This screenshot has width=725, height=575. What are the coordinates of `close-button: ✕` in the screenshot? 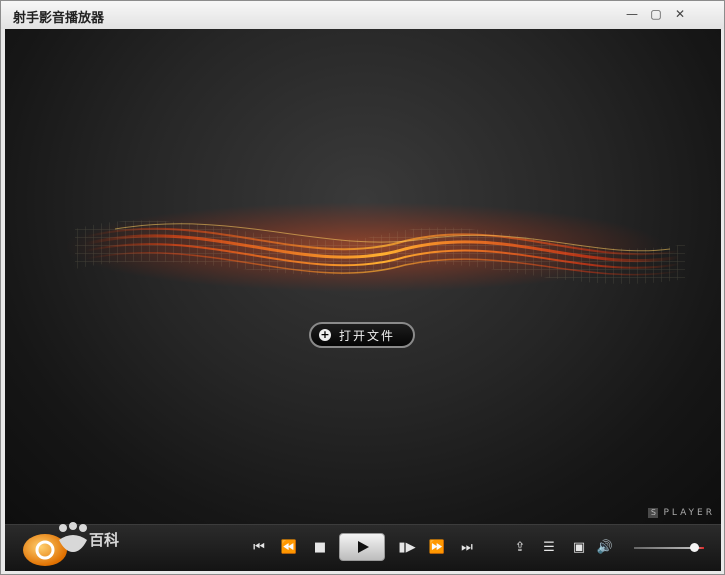 It's located at (680, 14).